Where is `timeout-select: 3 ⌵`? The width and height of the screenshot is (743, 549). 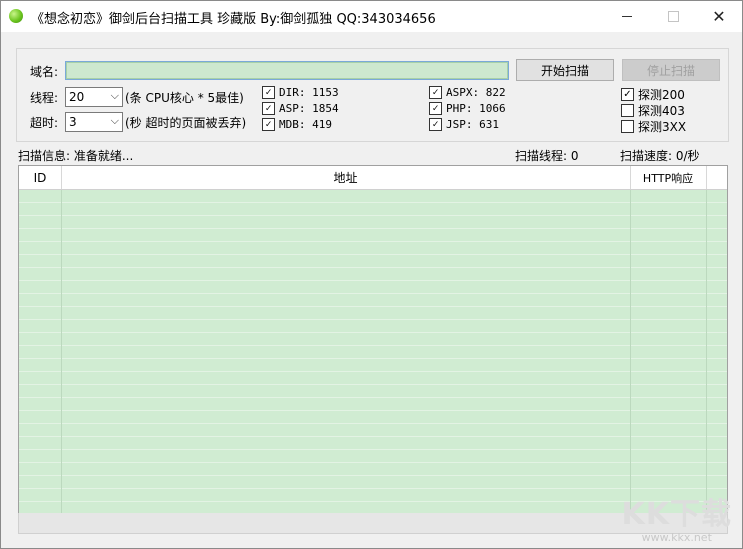
timeout-select: 3 ⌵ is located at coordinates (94, 122).